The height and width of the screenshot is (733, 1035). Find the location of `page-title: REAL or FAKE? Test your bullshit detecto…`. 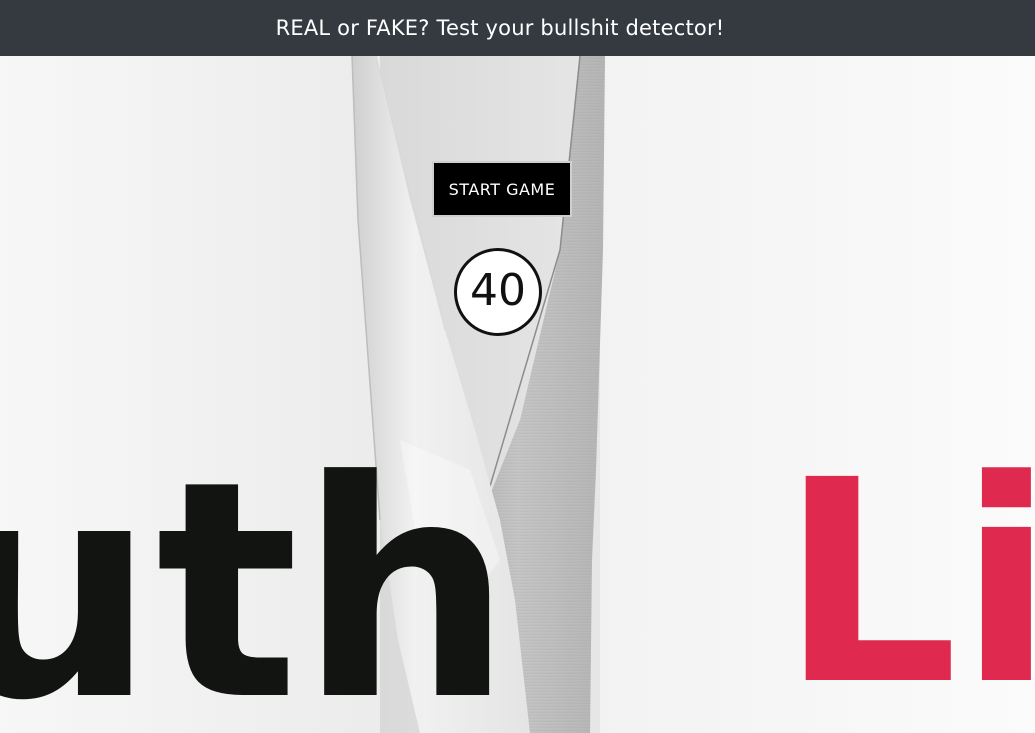

page-title: REAL or FAKE? Test your bullshit detecto… is located at coordinates (500, 28).